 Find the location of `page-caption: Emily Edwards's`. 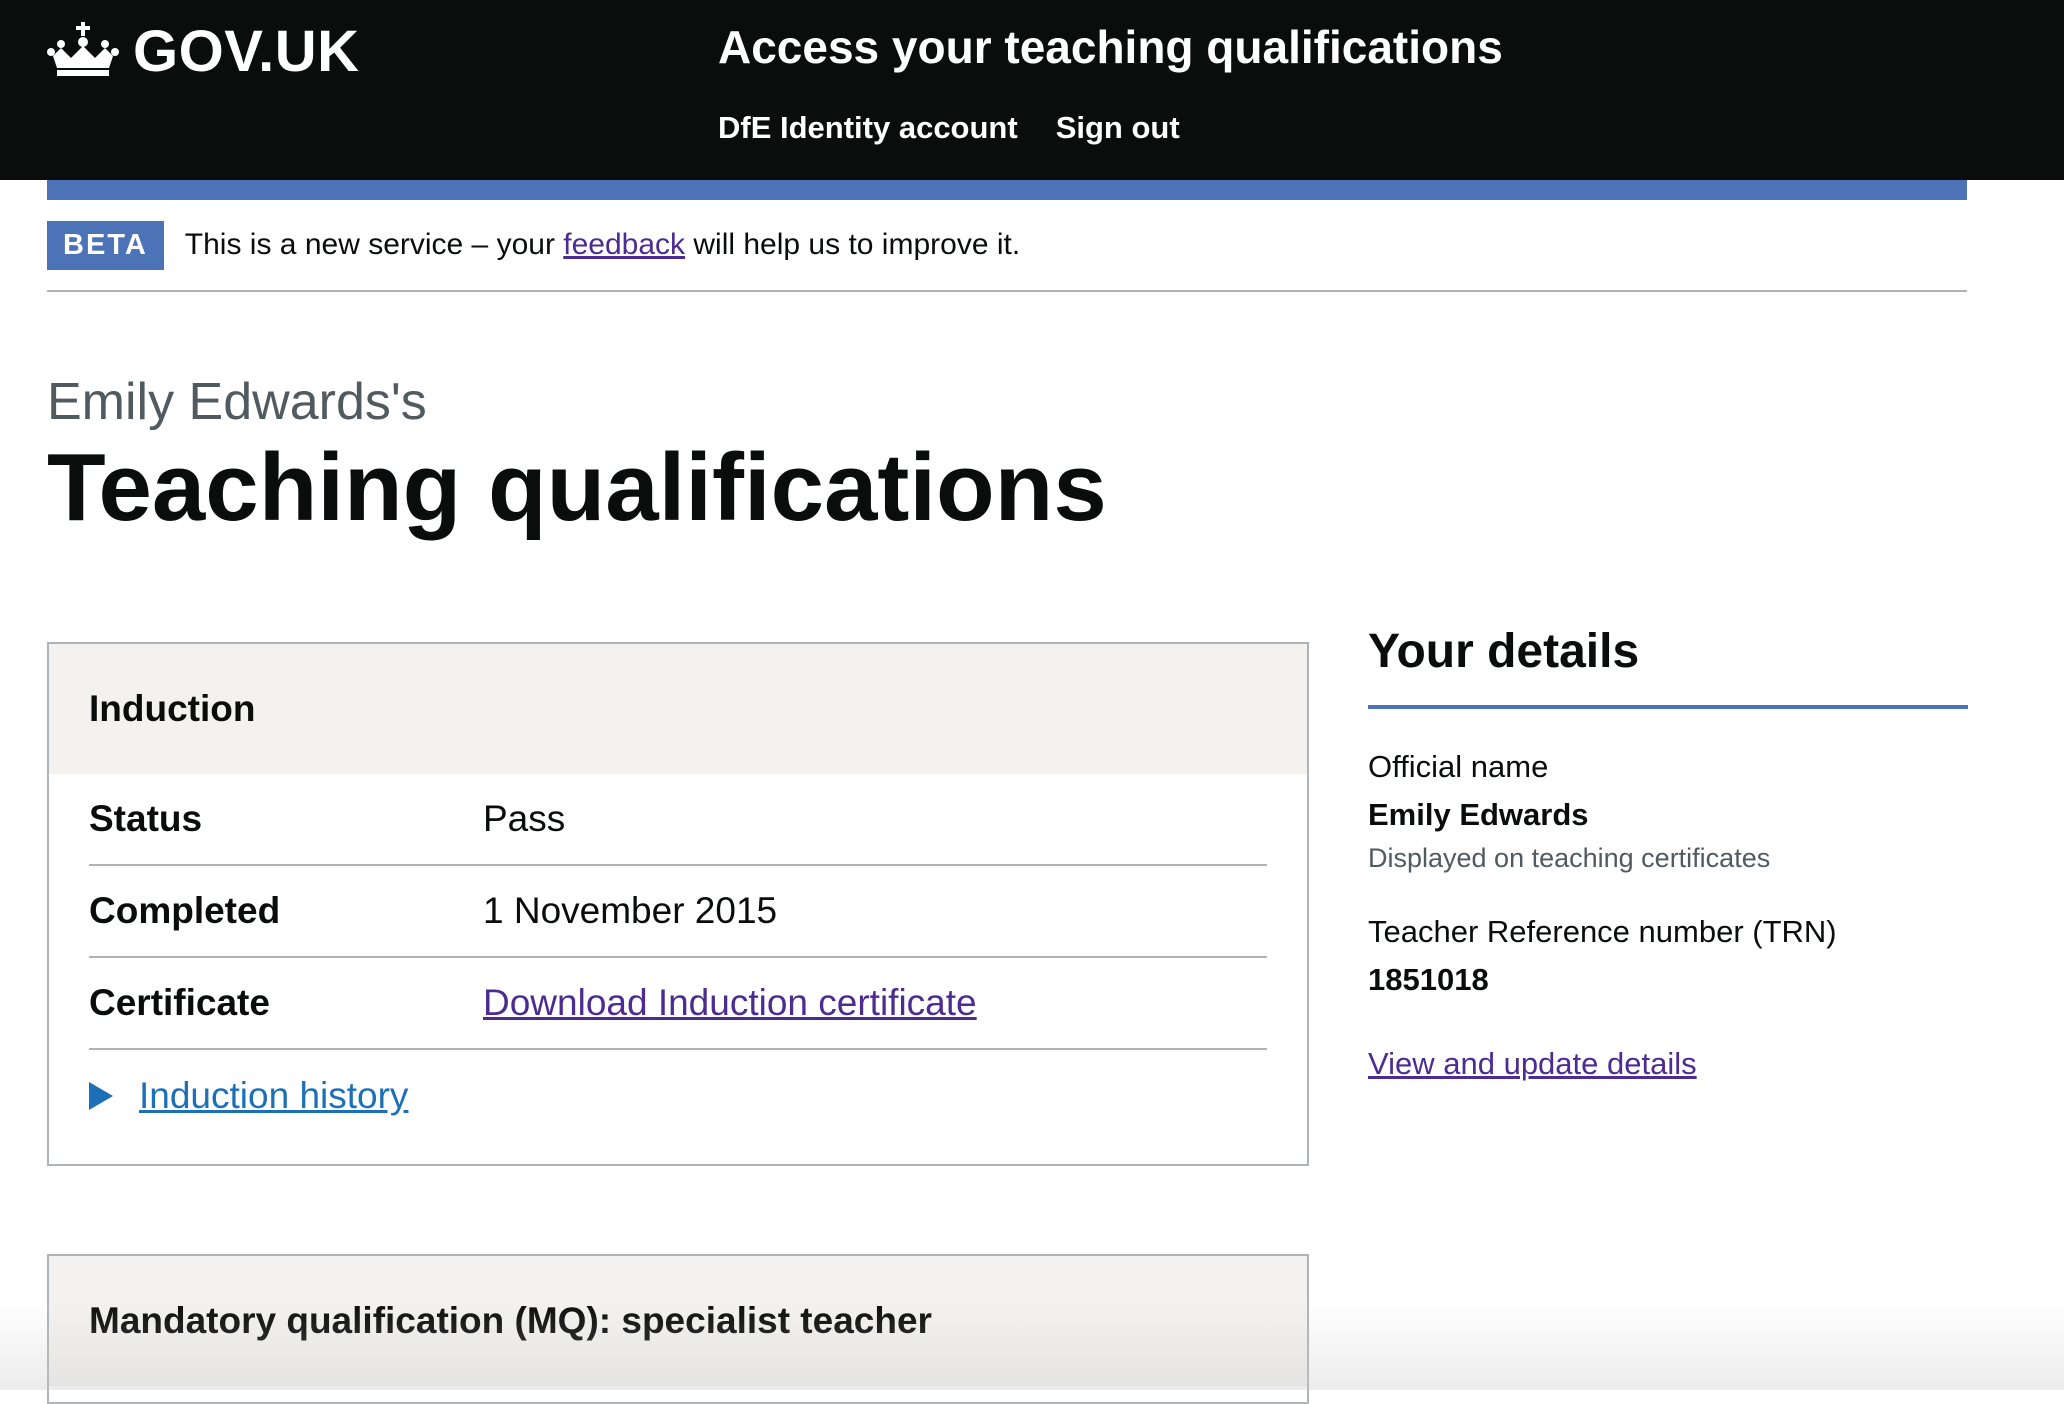

page-caption: Emily Edwards's is located at coordinates (237, 402).